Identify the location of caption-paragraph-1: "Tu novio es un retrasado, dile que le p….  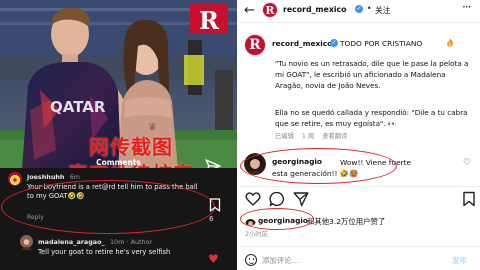
(372, 74).